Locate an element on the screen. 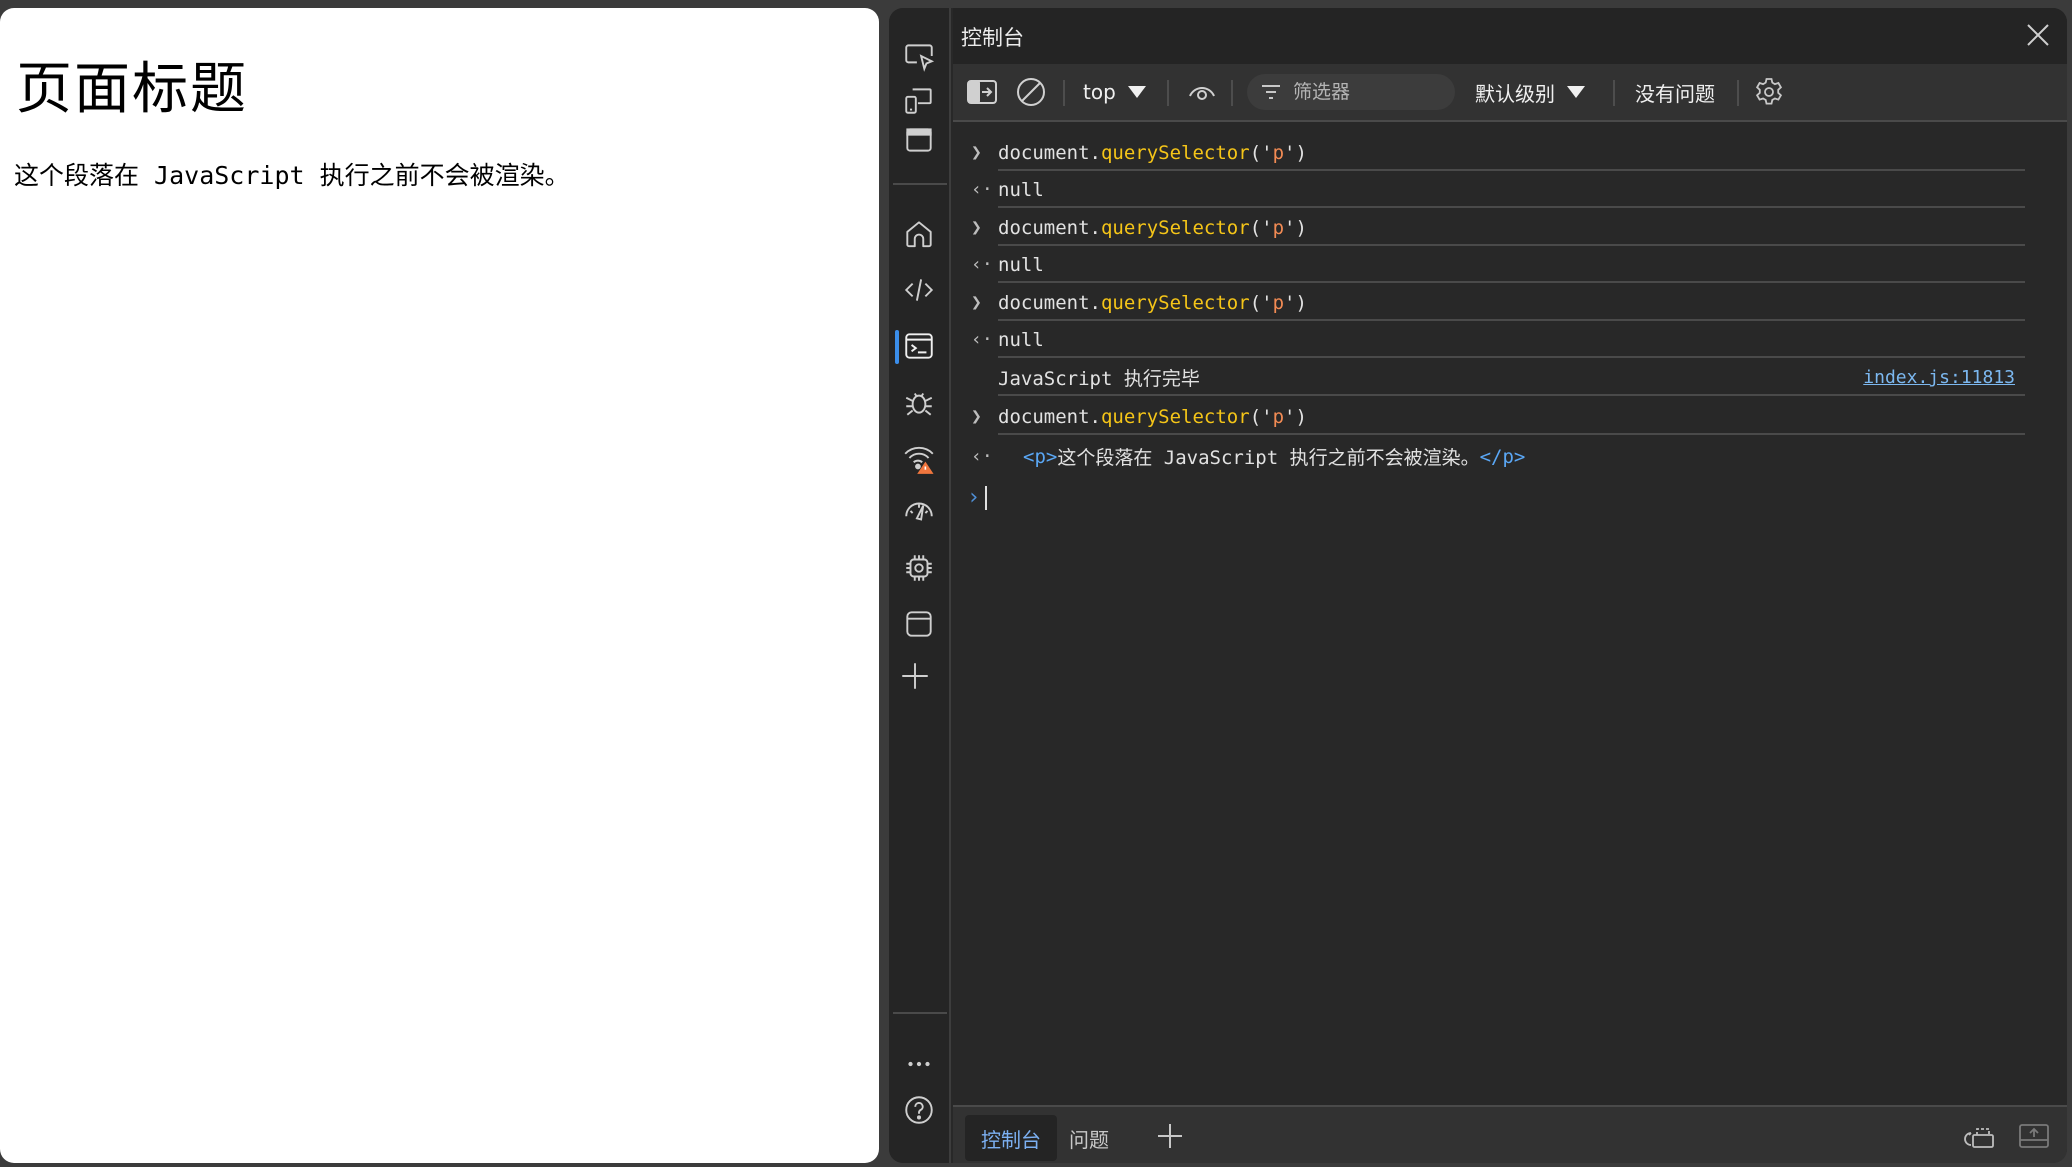 Image resolution: width=2072 pixels, height=1167 pixels. prompt-chevron-icon: › is located at coordinates (974, 497).